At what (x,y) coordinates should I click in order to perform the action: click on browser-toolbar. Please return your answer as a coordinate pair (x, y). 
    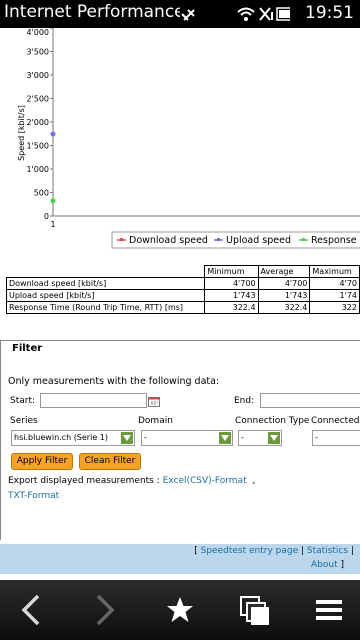
    Looking at the image, I should click on (180, 610).